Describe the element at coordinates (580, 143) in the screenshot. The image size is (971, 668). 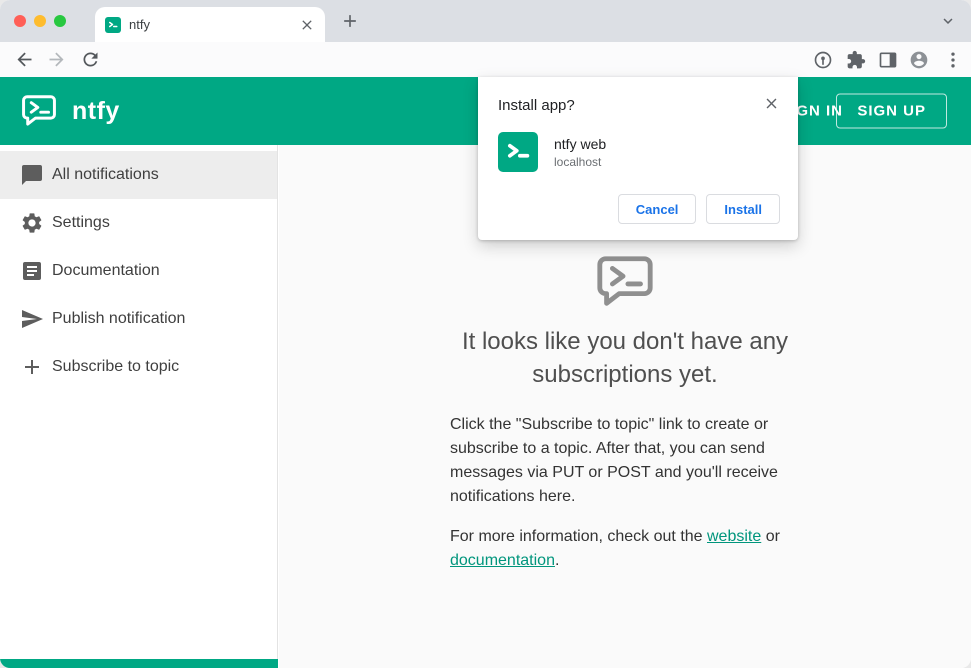
I see `dialog-app-name: ntfy web` at that location.